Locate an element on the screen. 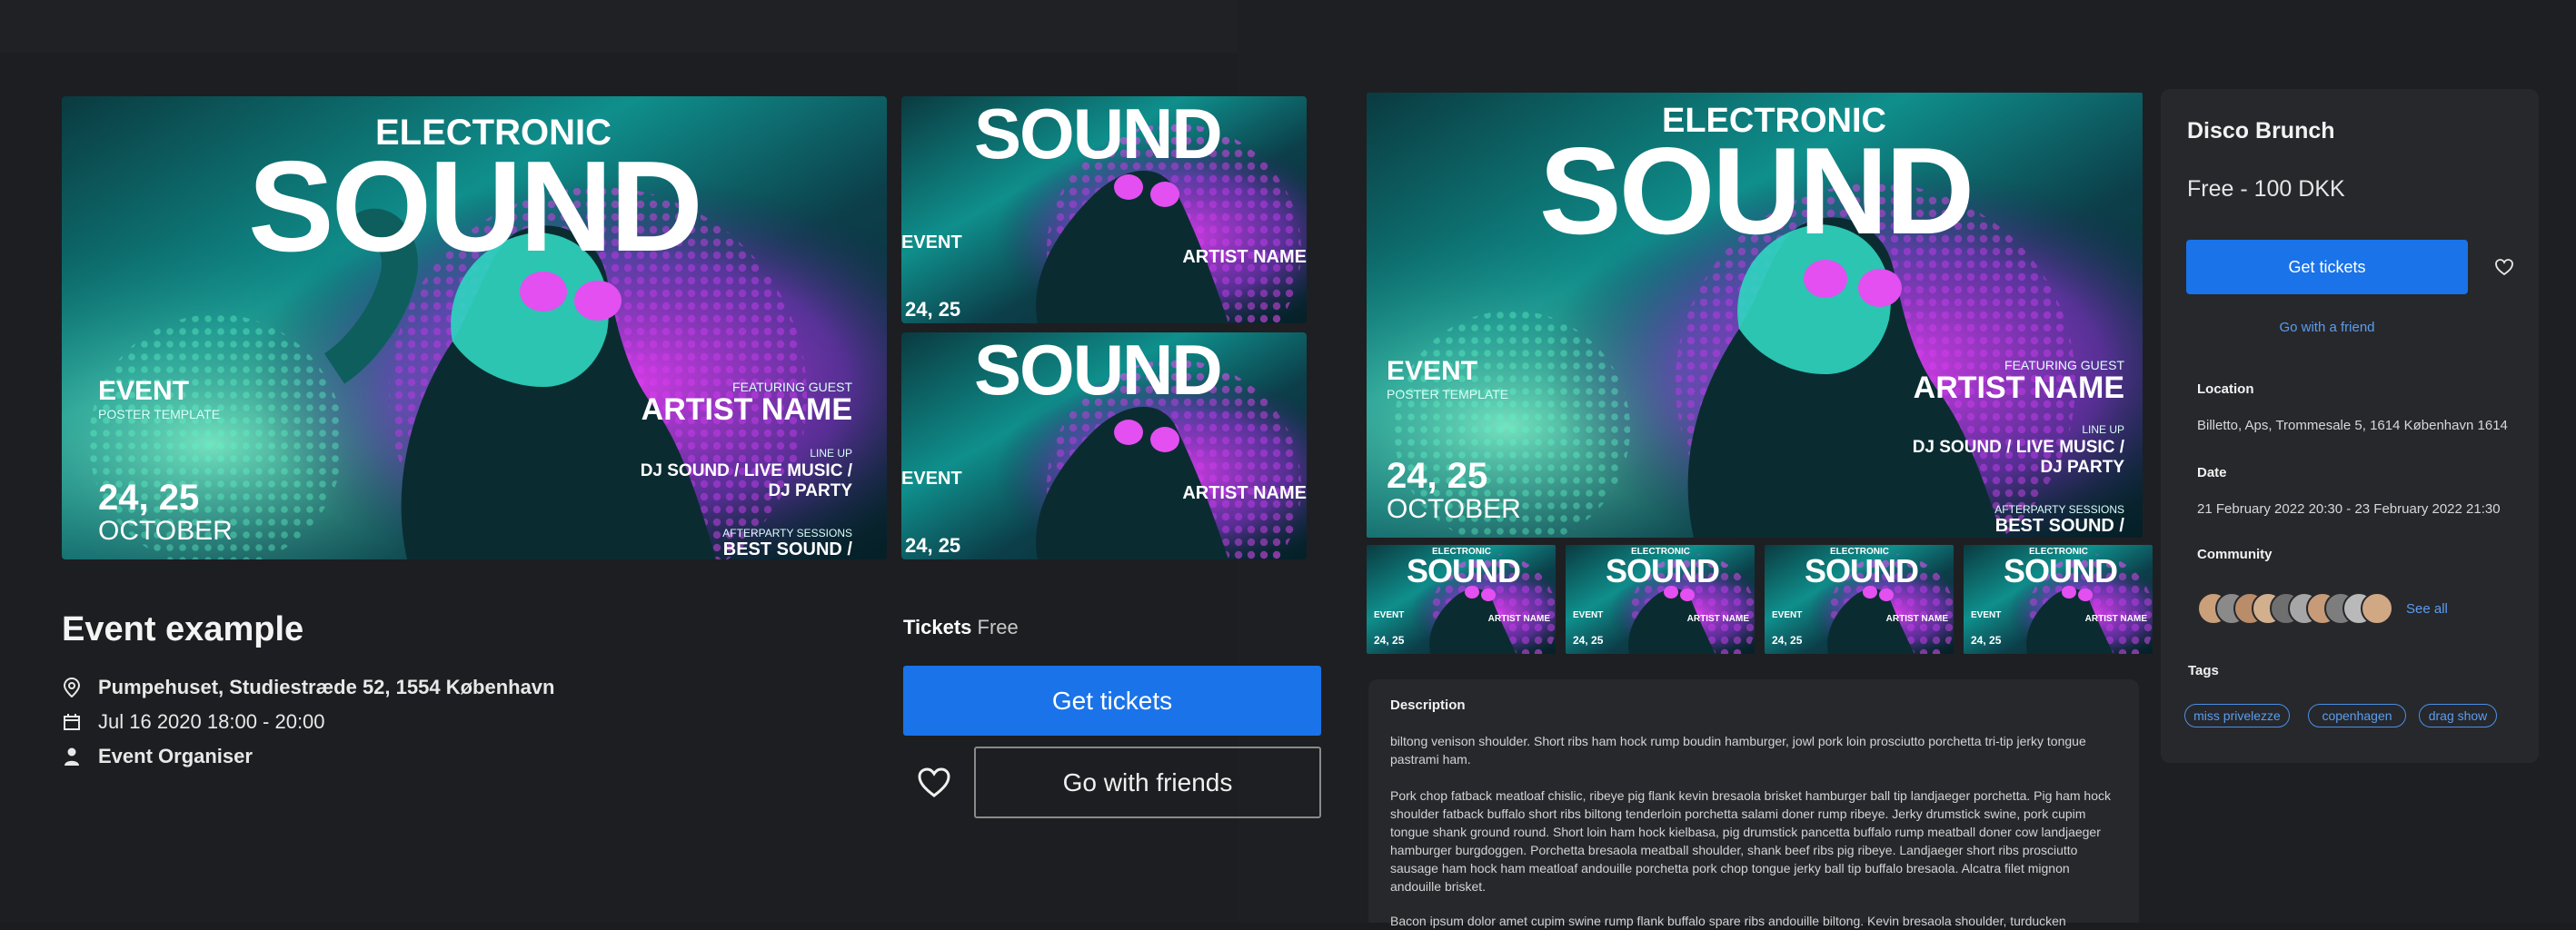  tickets-label: Tickets is located at coordinates (937, 627).